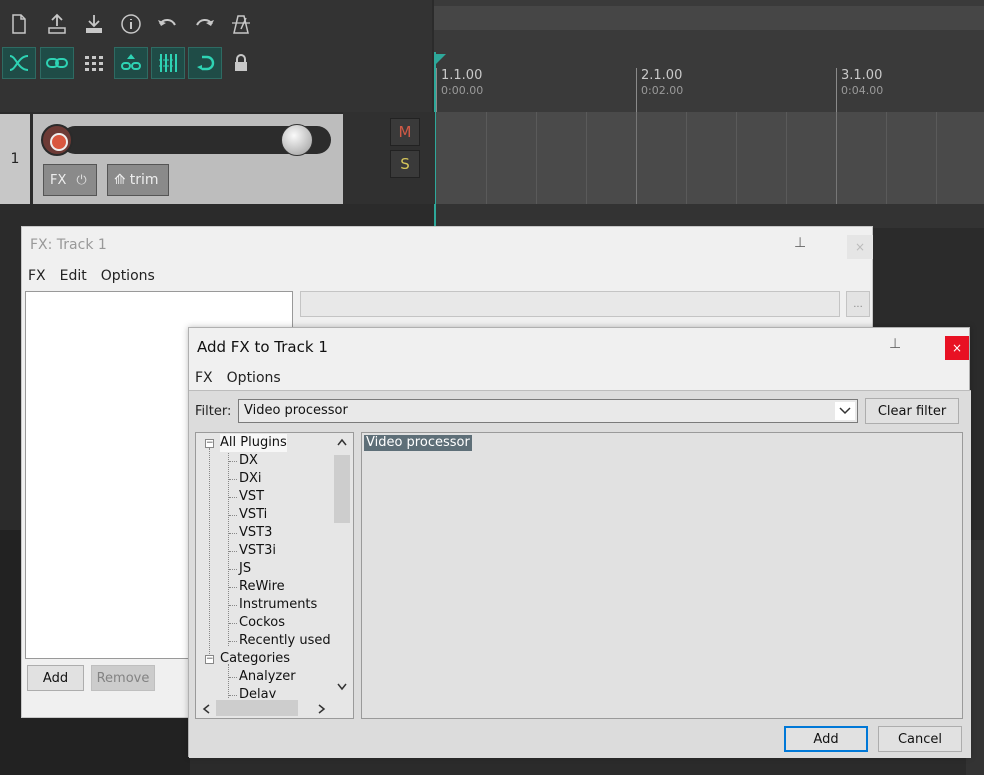 The height and width of the screenshot is (775, 984). I want to click on tree-item-vst3: VST3, so click(255, 533).